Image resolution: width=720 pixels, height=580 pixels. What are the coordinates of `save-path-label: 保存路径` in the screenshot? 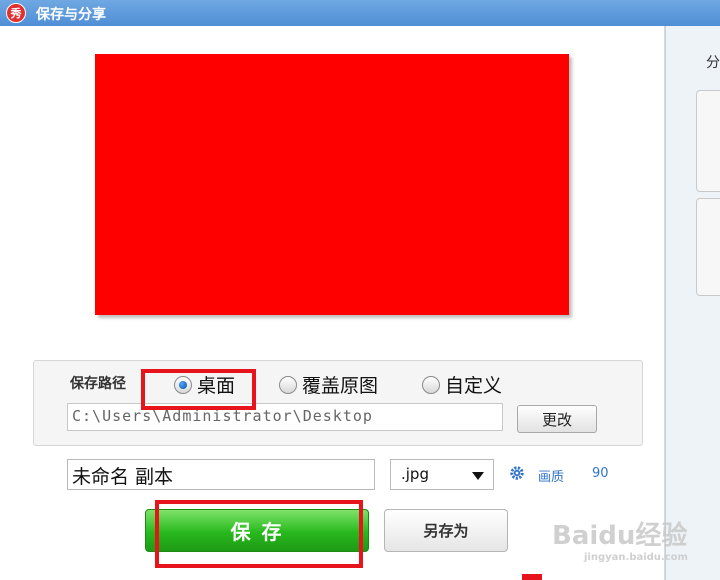 It's located at (98, 384).